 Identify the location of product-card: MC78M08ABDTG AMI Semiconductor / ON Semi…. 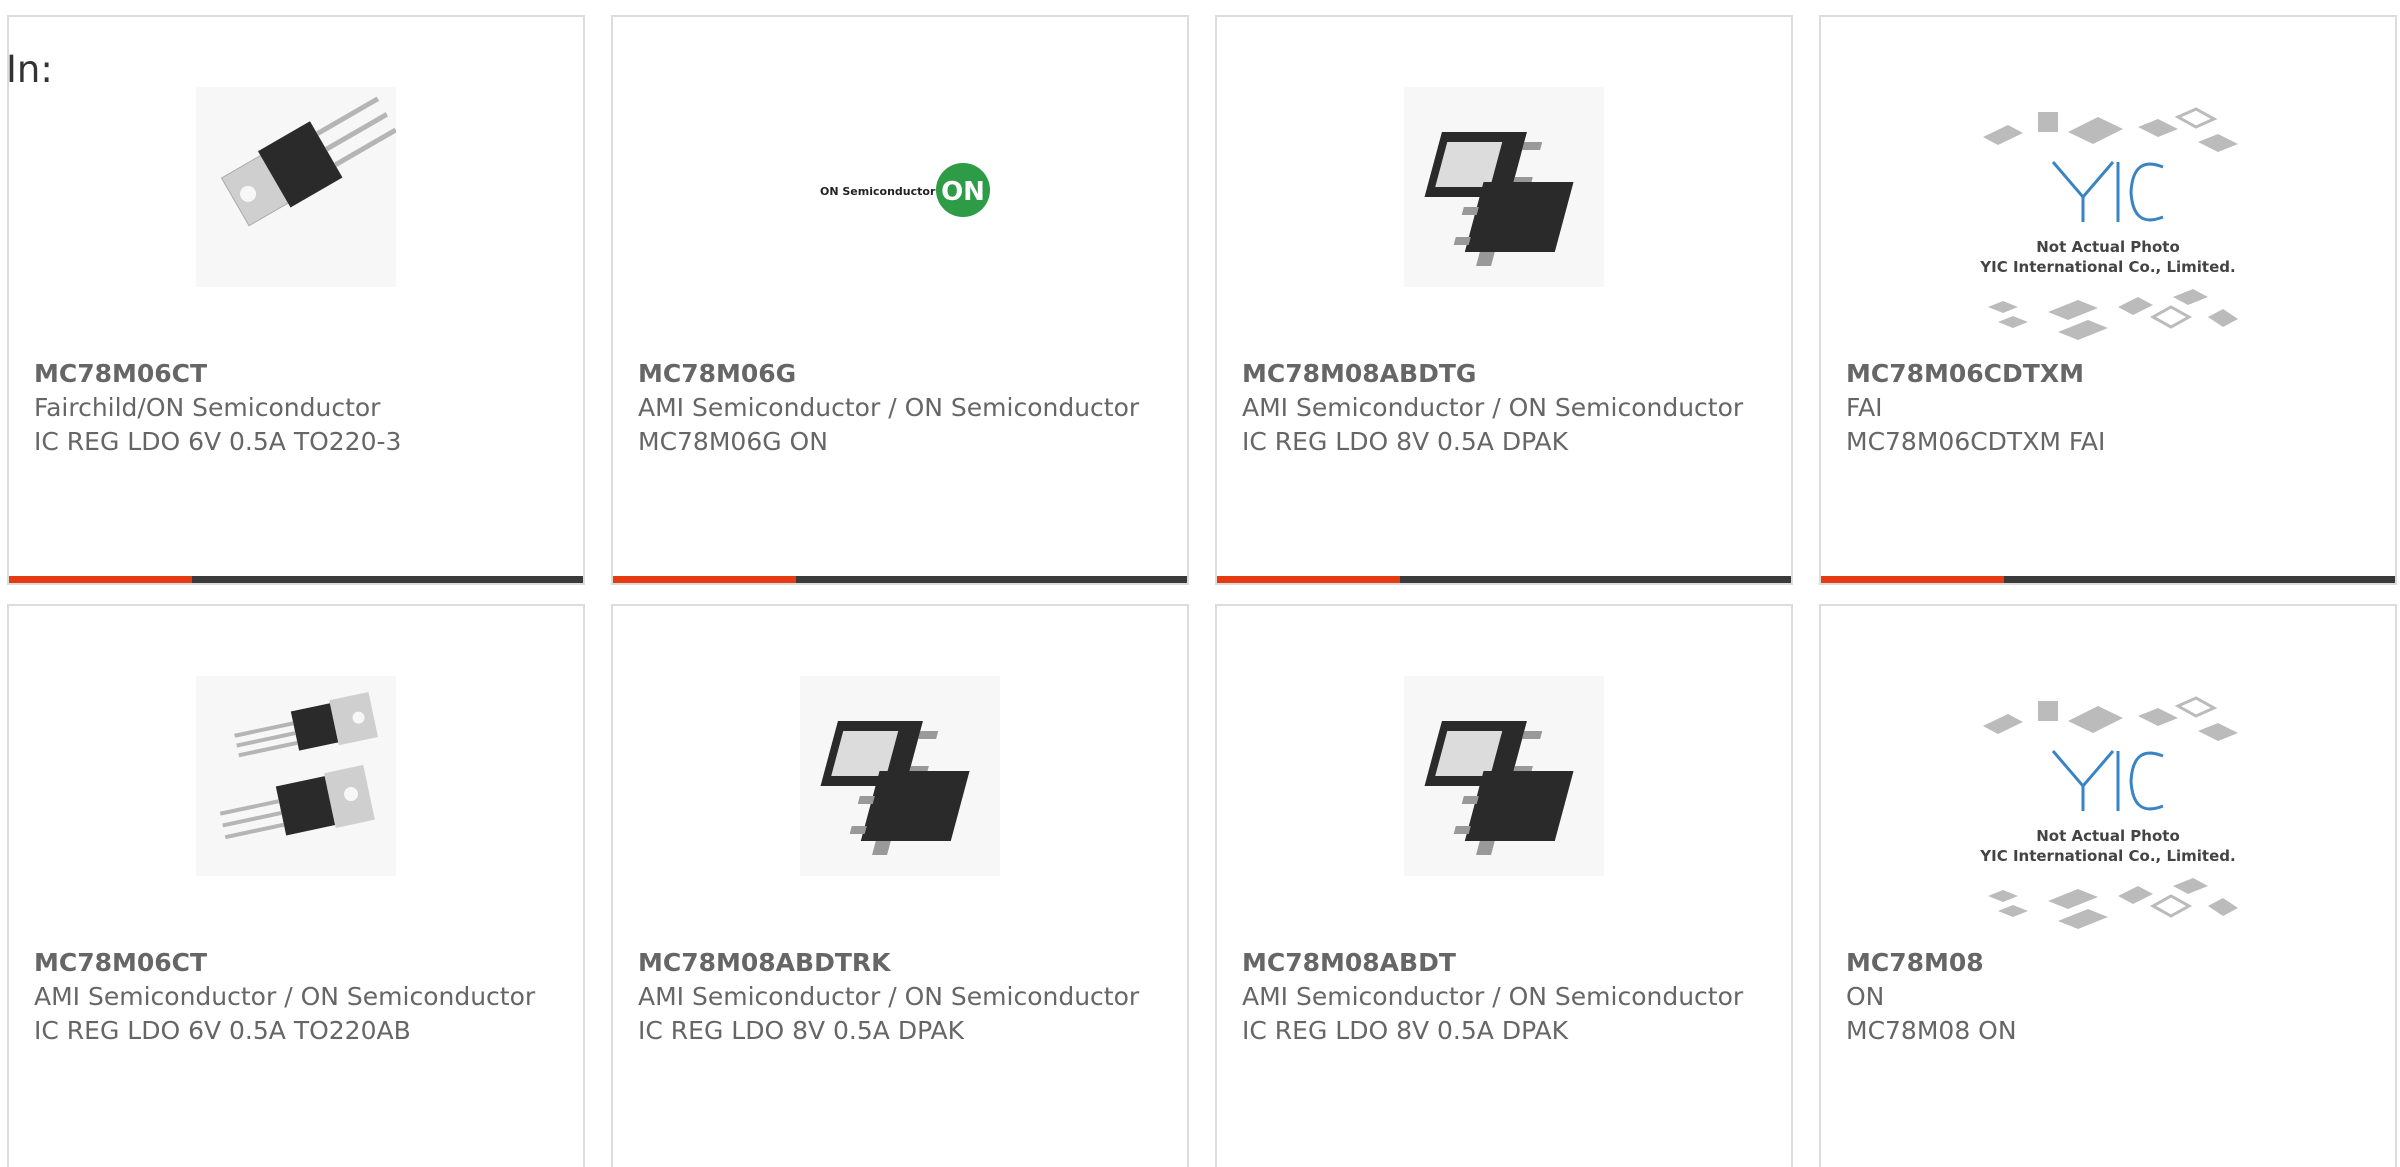
(1504, 300).